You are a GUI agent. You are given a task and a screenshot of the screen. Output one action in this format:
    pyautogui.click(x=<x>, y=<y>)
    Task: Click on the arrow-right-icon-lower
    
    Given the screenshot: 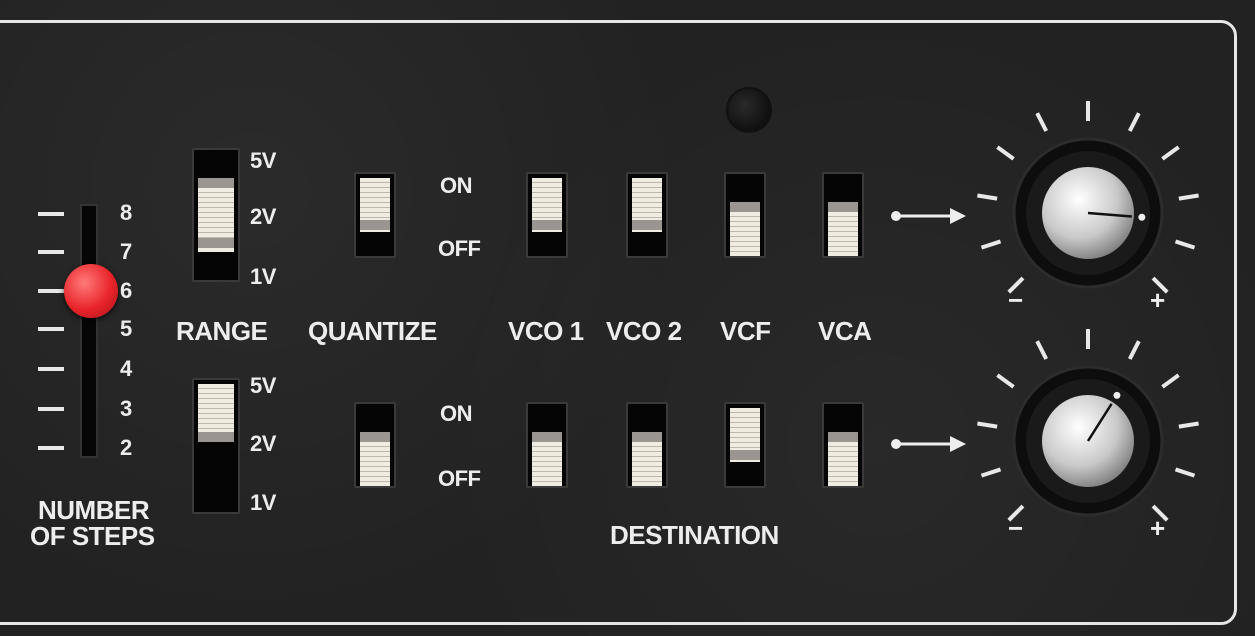 What is the action you would take?
    pyautogui.click(x=928, y=444)
    